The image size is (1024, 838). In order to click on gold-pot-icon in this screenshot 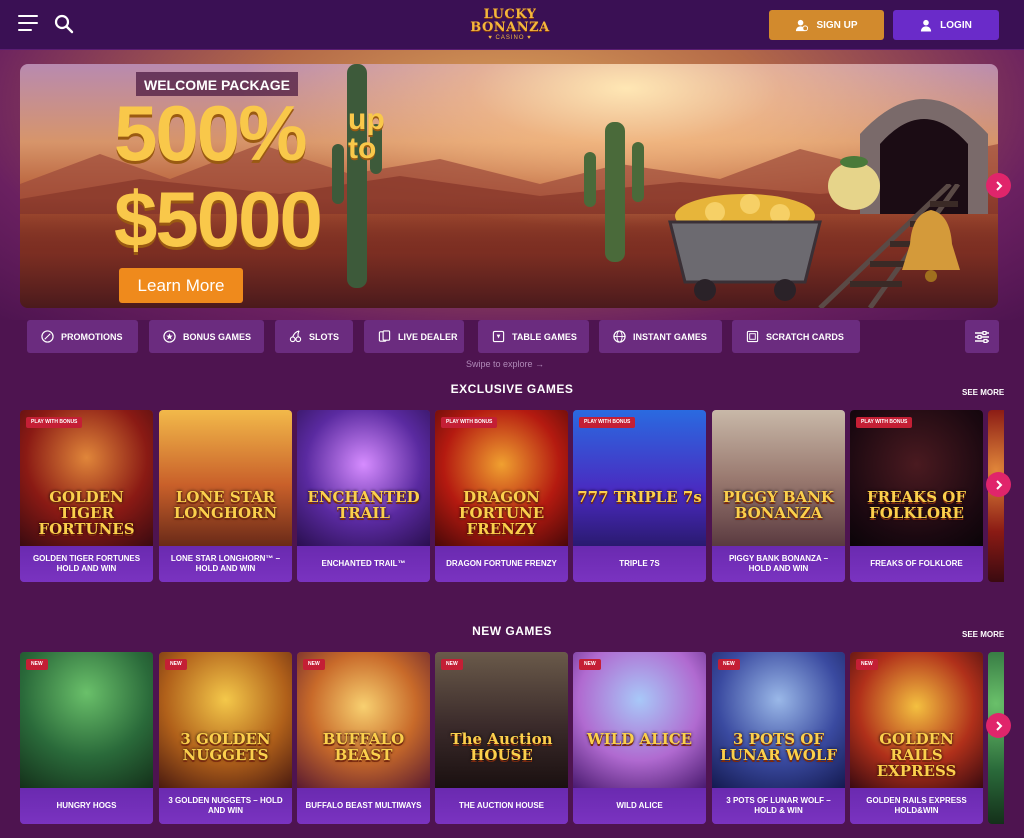, I will do `click(854, 183)`.